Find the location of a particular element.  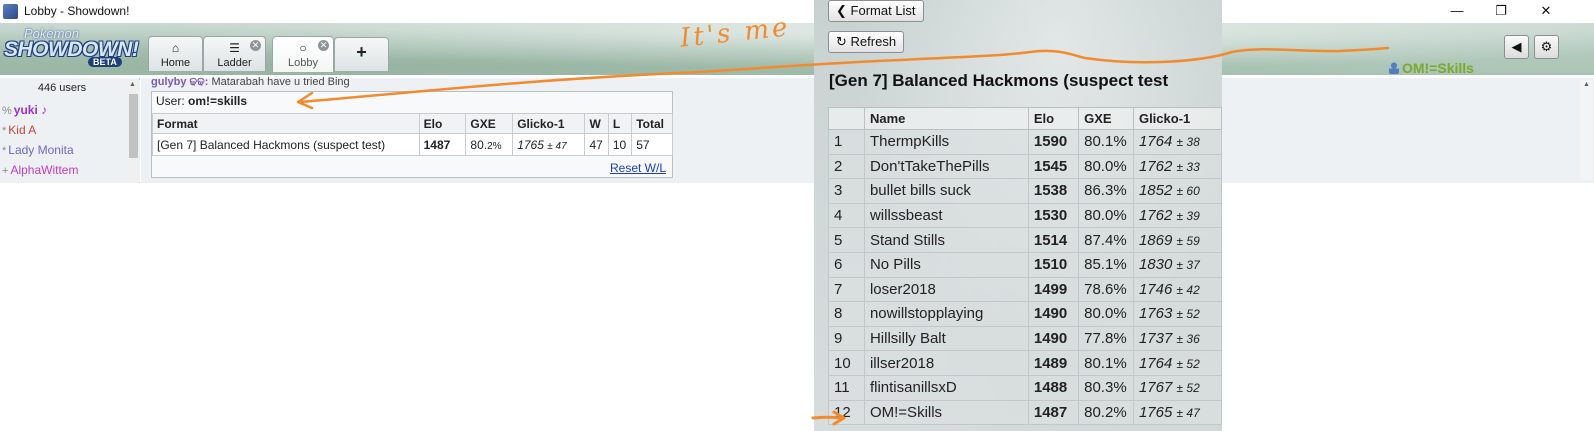

home-icon: ⌂ is located at coordinates (175, 48).